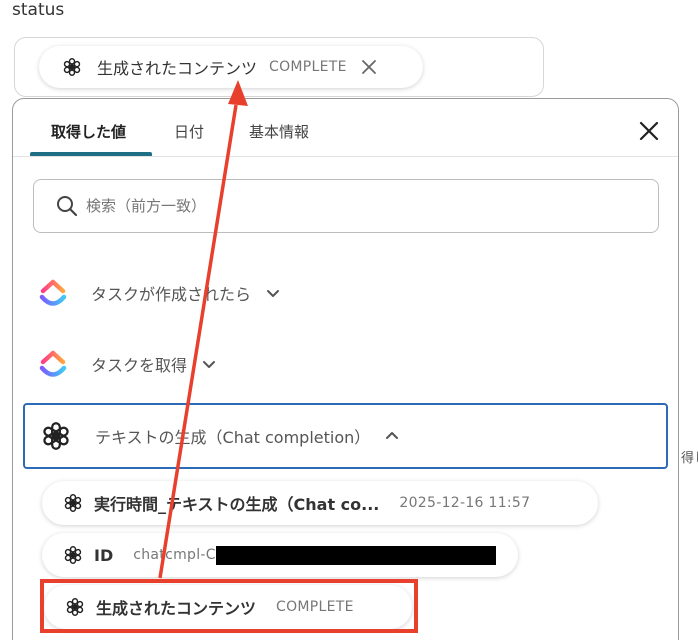  What do you see at coordinates (392, 435) in the screenshot?
I see `chevron-up-icon` at bounding box center [392, 435].